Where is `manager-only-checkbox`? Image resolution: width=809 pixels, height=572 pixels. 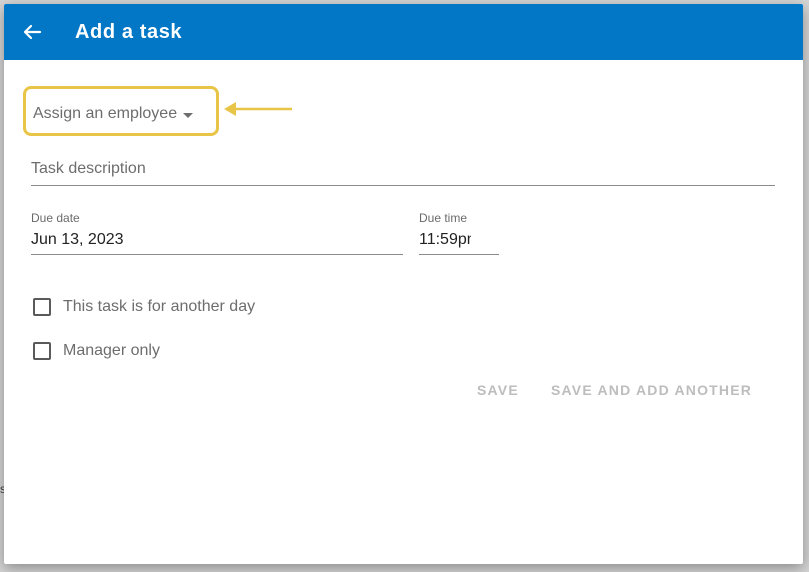 manager-only-checkbox is located at coordinates (42, 351).